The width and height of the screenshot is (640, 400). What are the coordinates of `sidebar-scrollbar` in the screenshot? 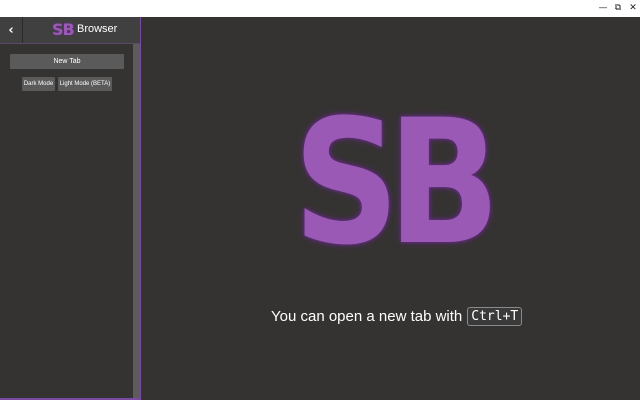 It's located at (136, 222).